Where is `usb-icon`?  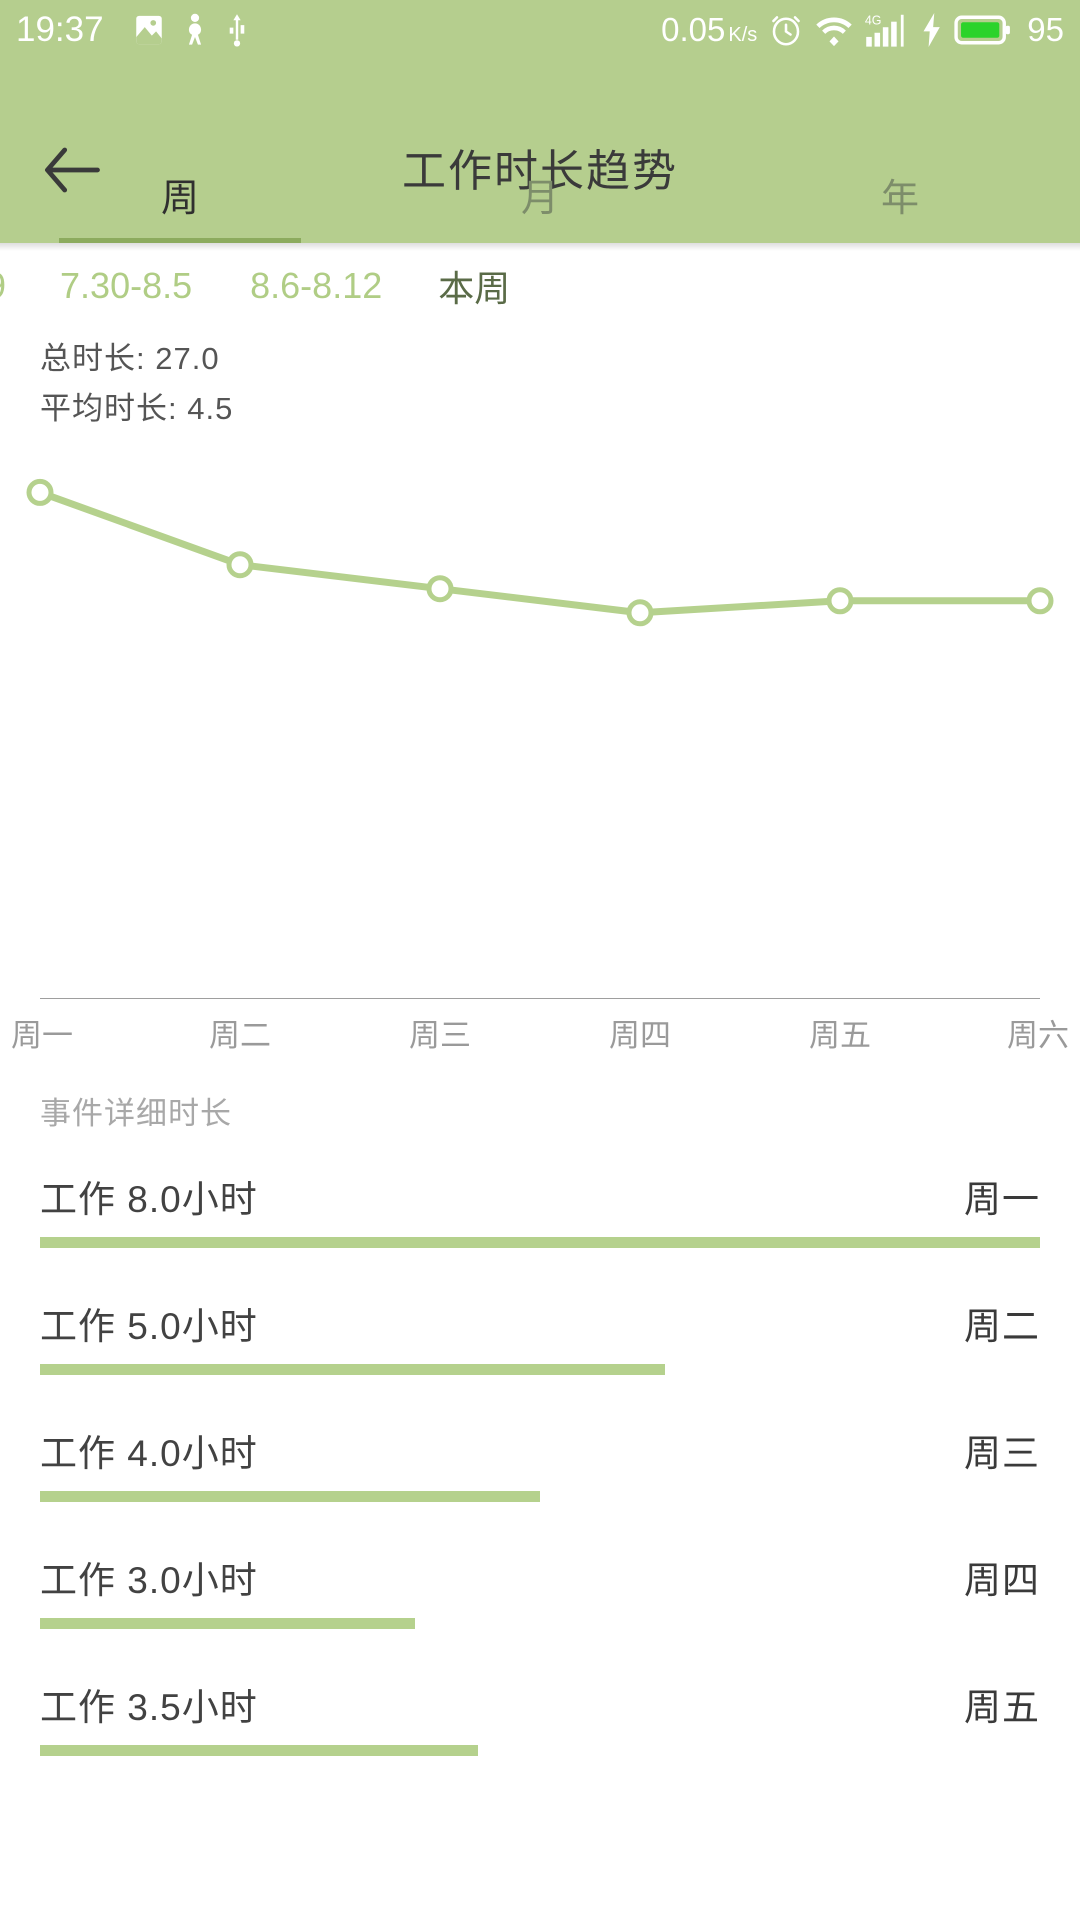
usb-icon is located at coordinates (237, 30).